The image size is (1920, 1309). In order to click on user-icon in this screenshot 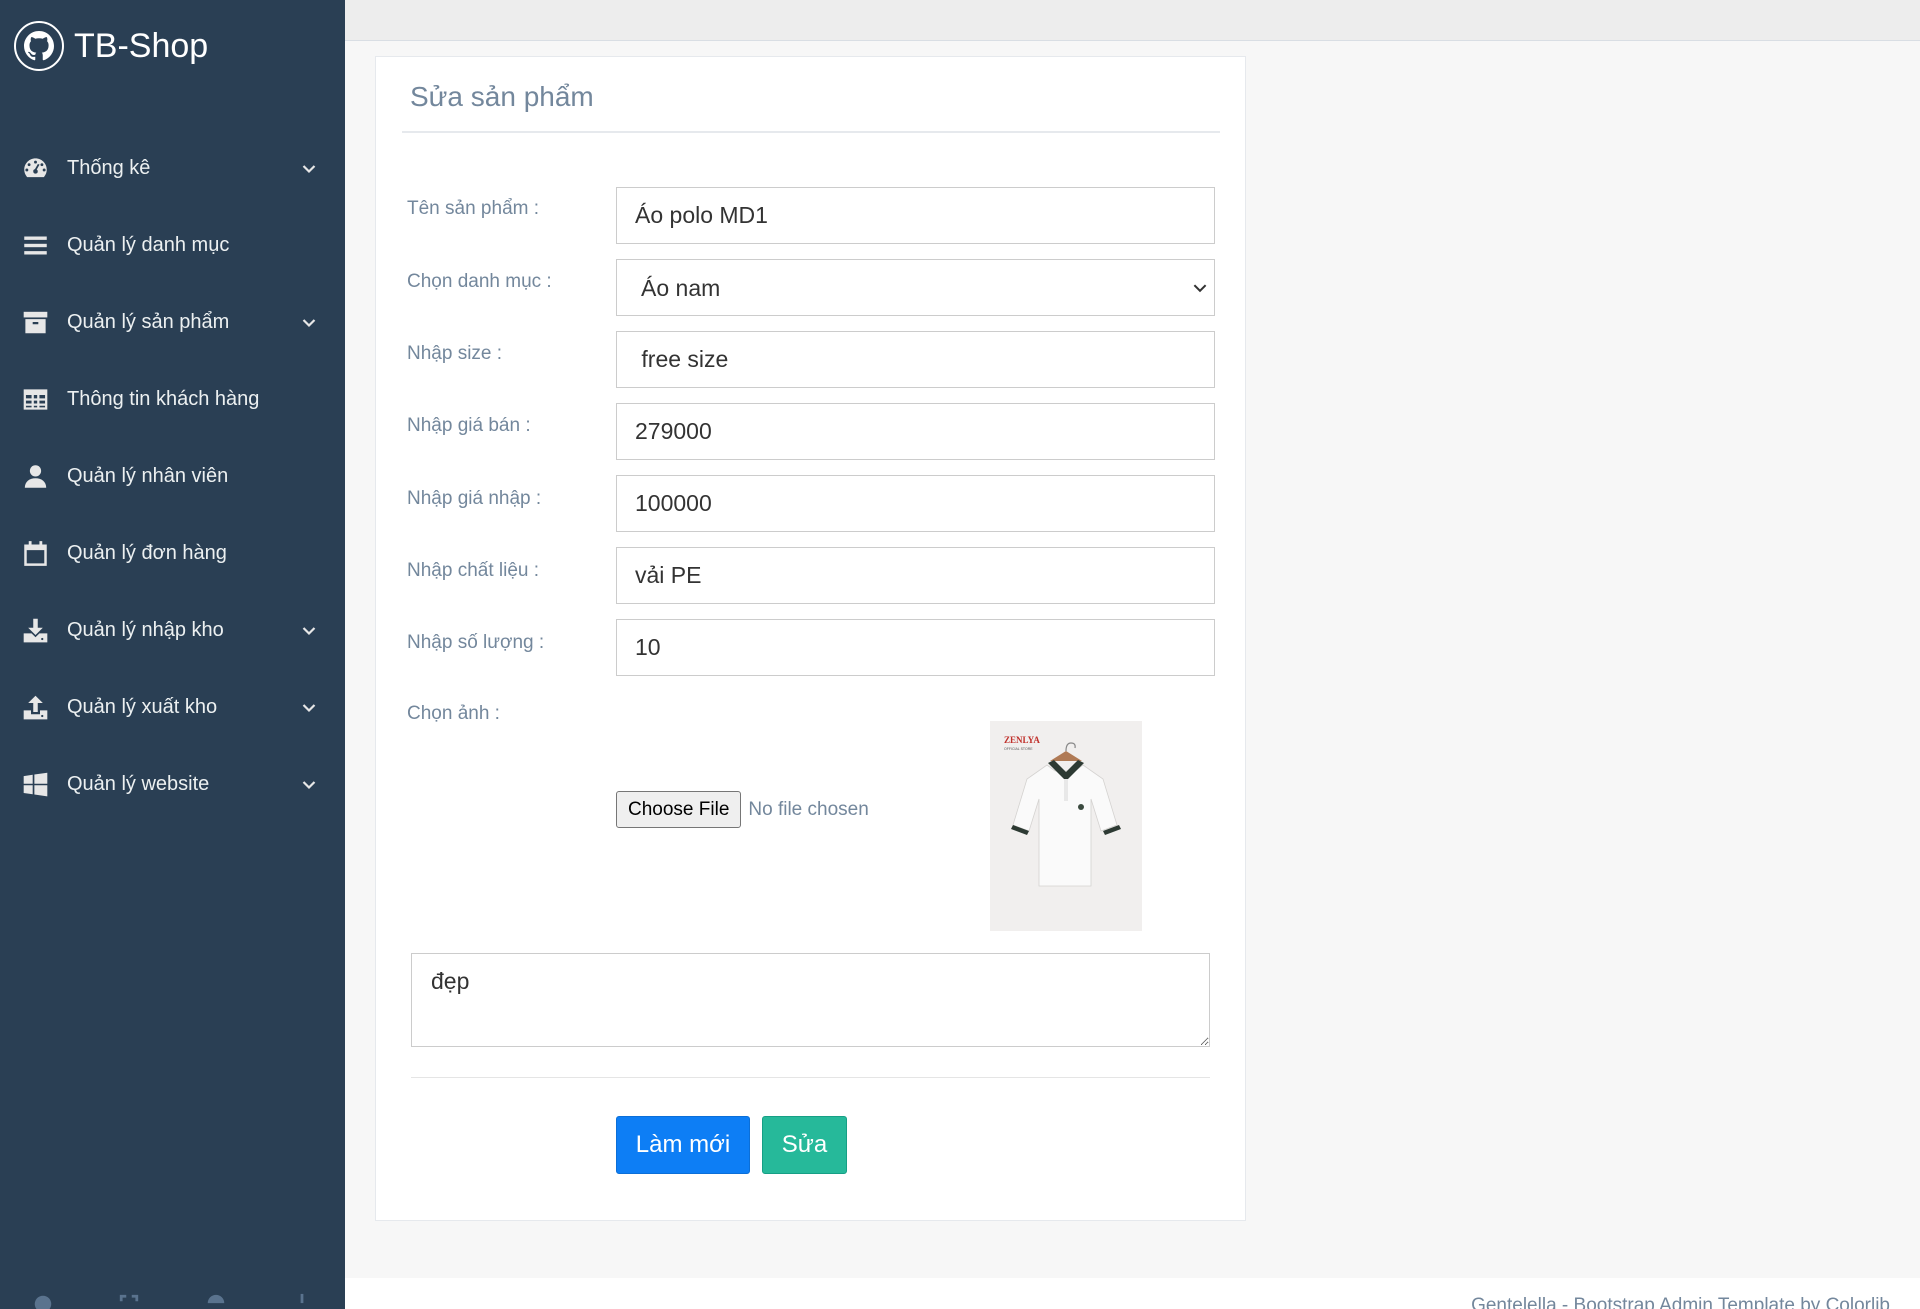, I will do `click(35, 477)`.